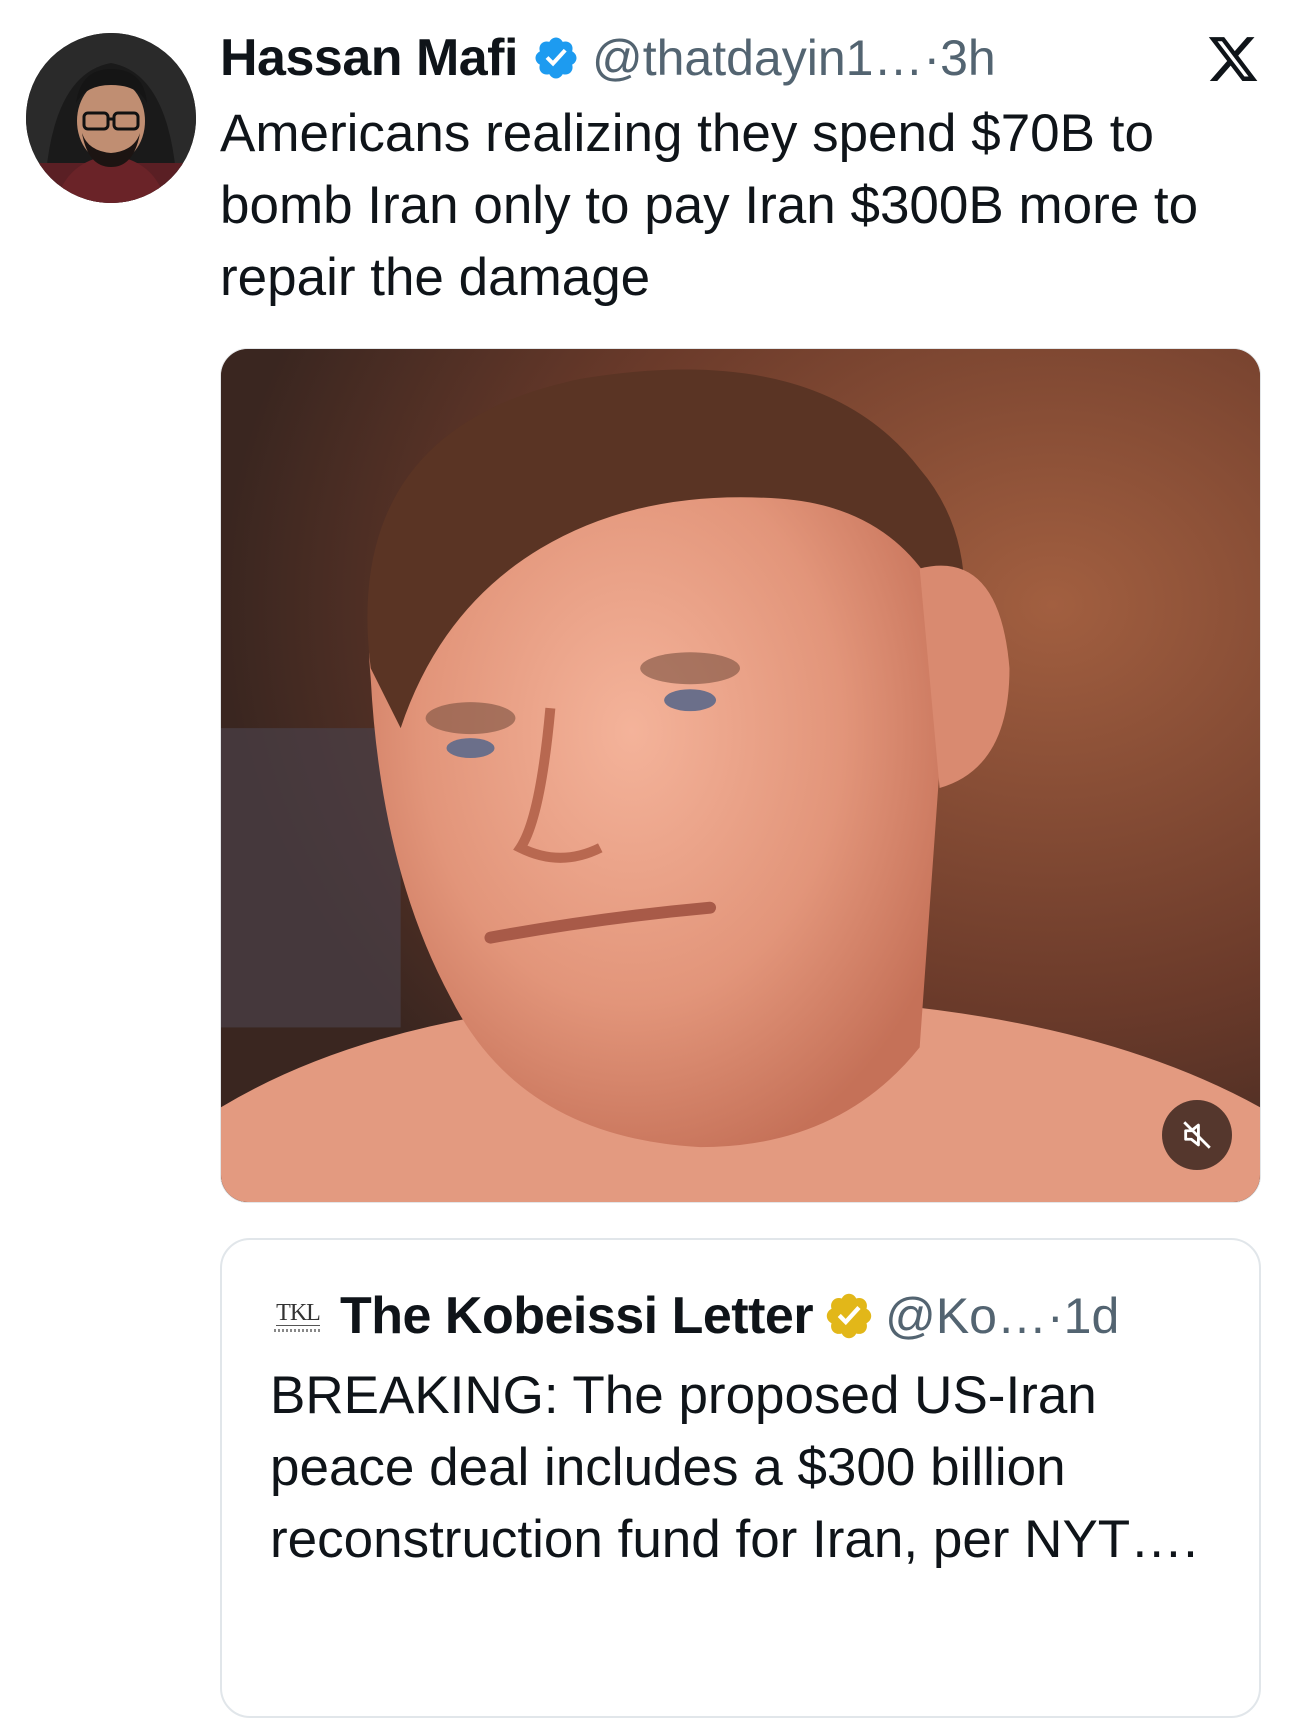 This screenshot has height=1718, width=1290. I want to click on author-avatar, so click(111, 118).